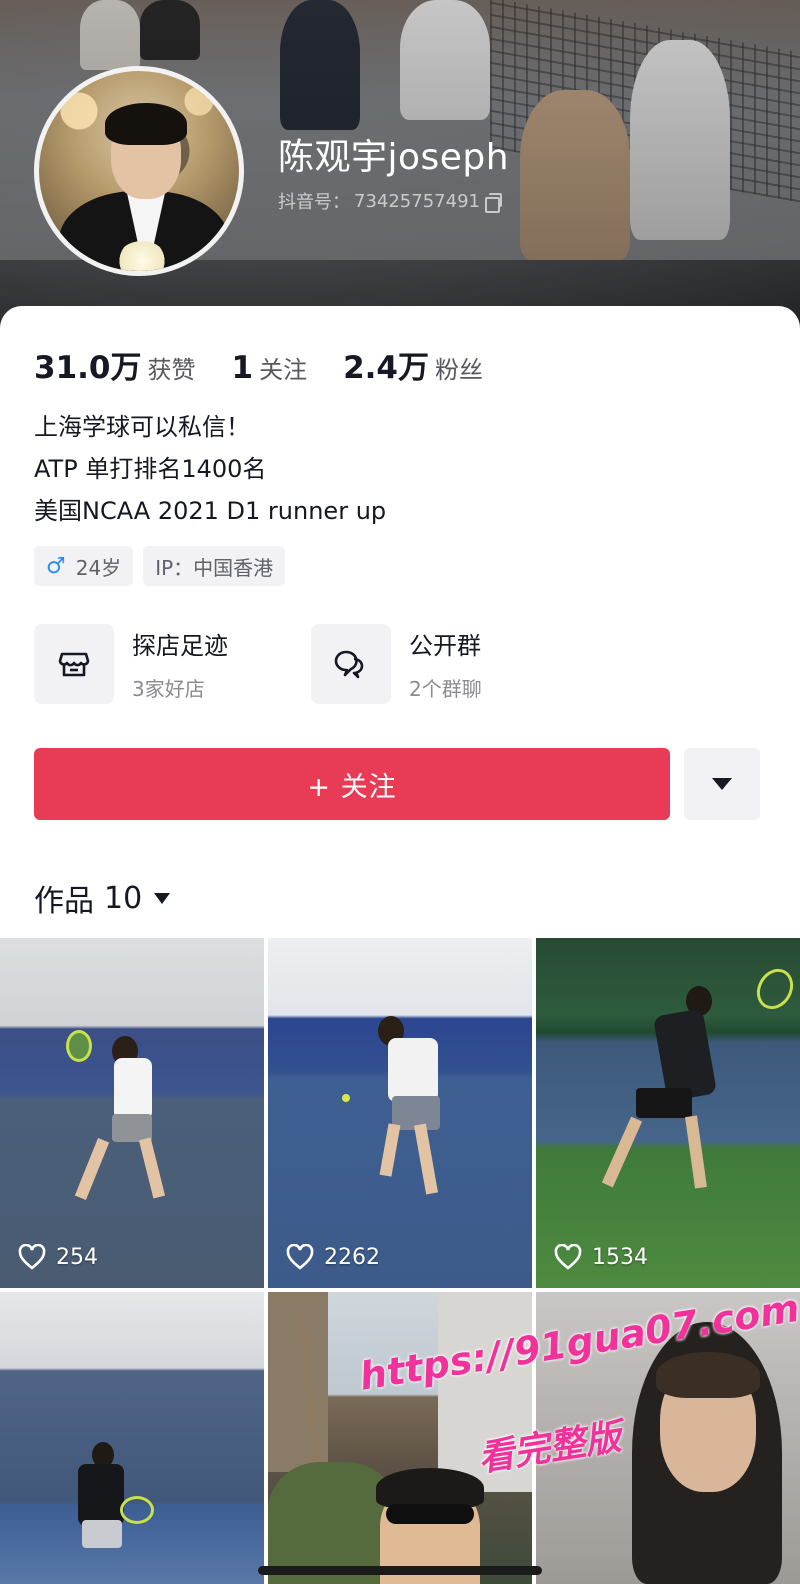 The image size is (800, 1584). Describe the element at coordinates (139, 171) in the screenshot. I see `avatar` at that location.